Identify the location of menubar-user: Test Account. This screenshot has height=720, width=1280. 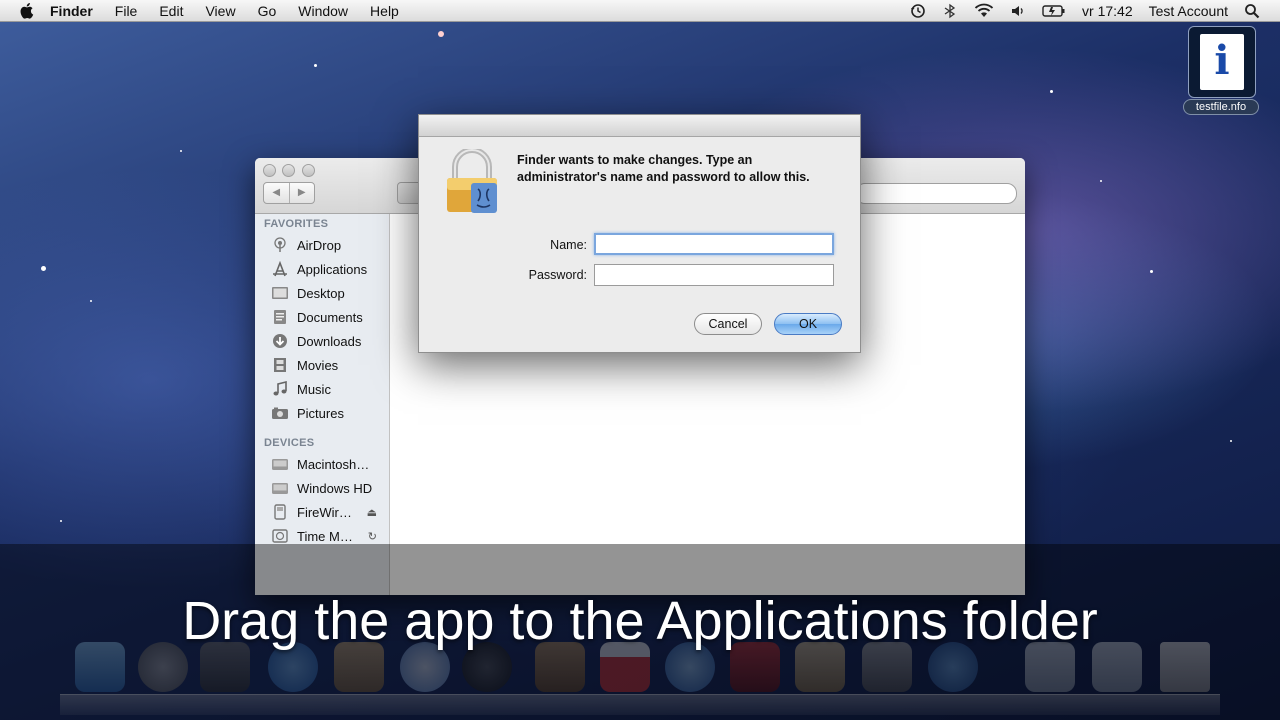
(1188, 11).